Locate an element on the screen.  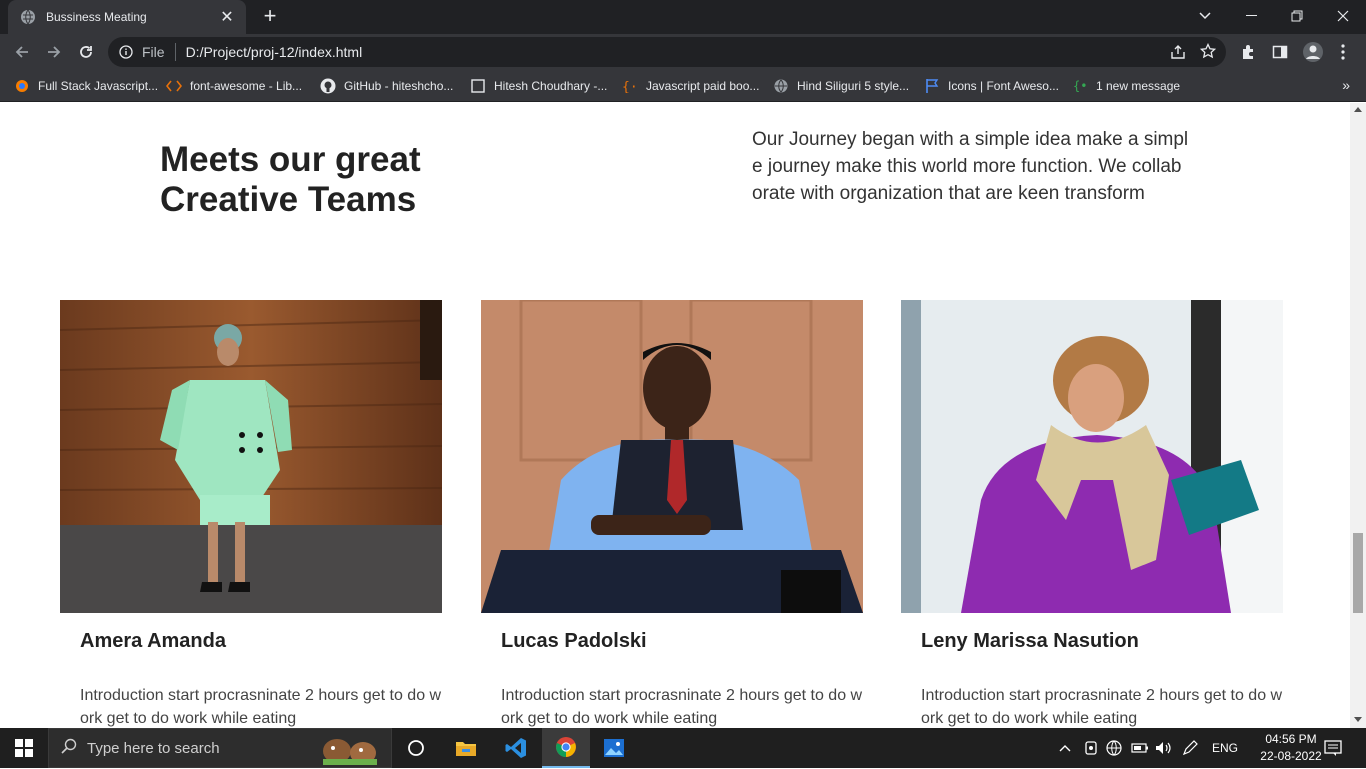
volume-icon is located at coordinates (1163, 748).